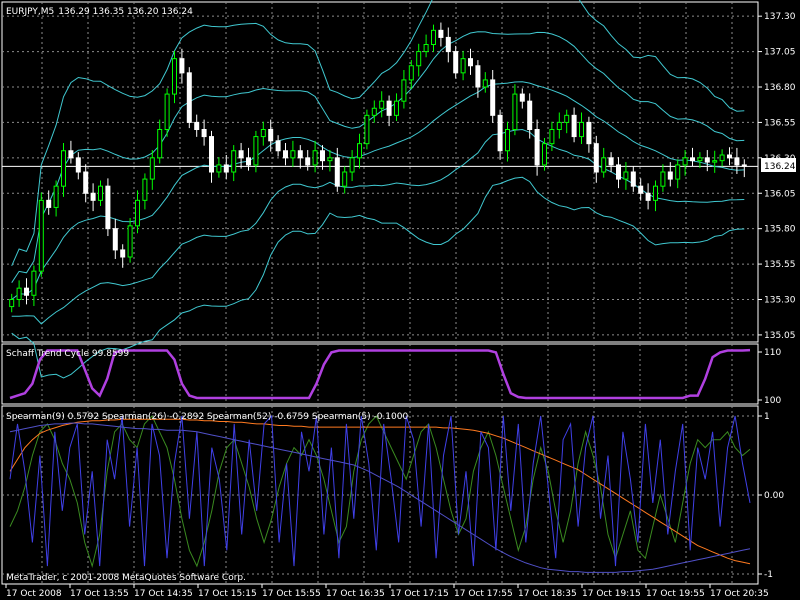 This screenshot has width=800, height=600. Describe the element at coordinates (163, 594) in the screenshot. I see `x-tick-label: 17 Oct 14:35` at that location.